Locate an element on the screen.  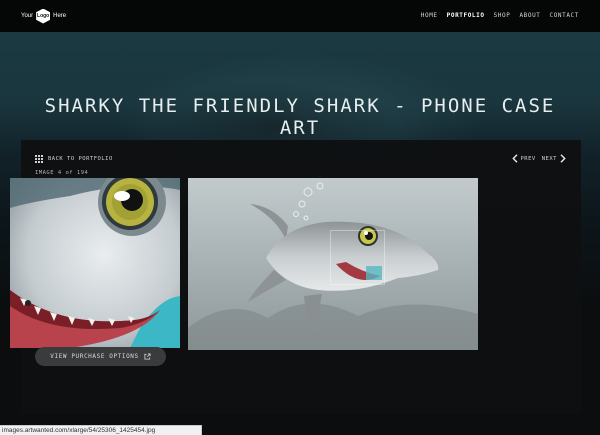
logo-text-center: Logo is located at coordinates (43, 16).